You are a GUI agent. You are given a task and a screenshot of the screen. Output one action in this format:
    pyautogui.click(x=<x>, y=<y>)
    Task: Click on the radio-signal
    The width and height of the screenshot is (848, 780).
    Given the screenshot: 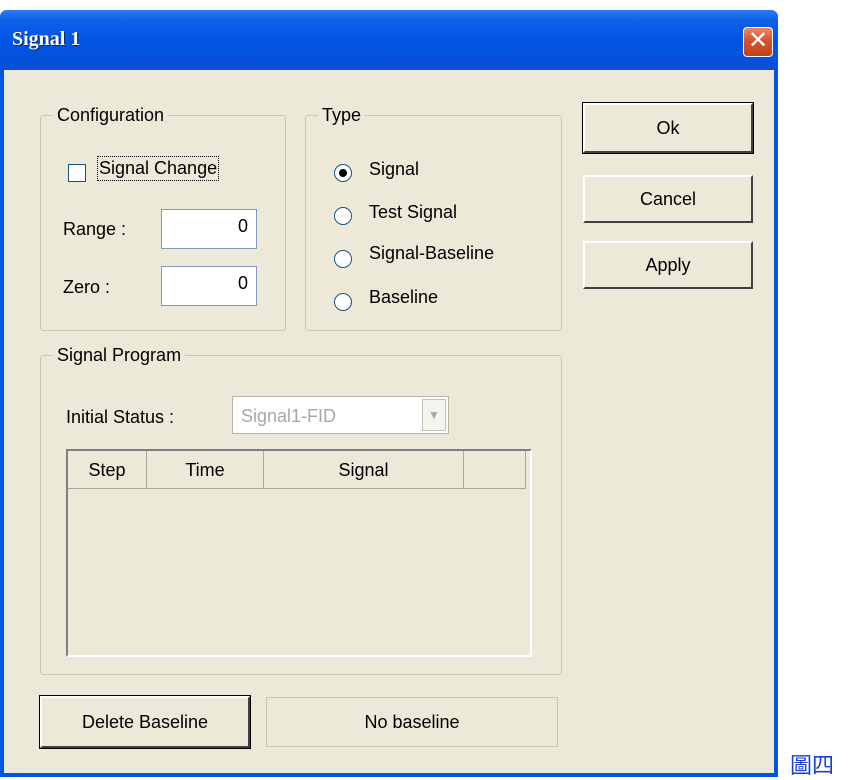 What is the action you would take?
    pyautogui.click(x=343, y=173)
    